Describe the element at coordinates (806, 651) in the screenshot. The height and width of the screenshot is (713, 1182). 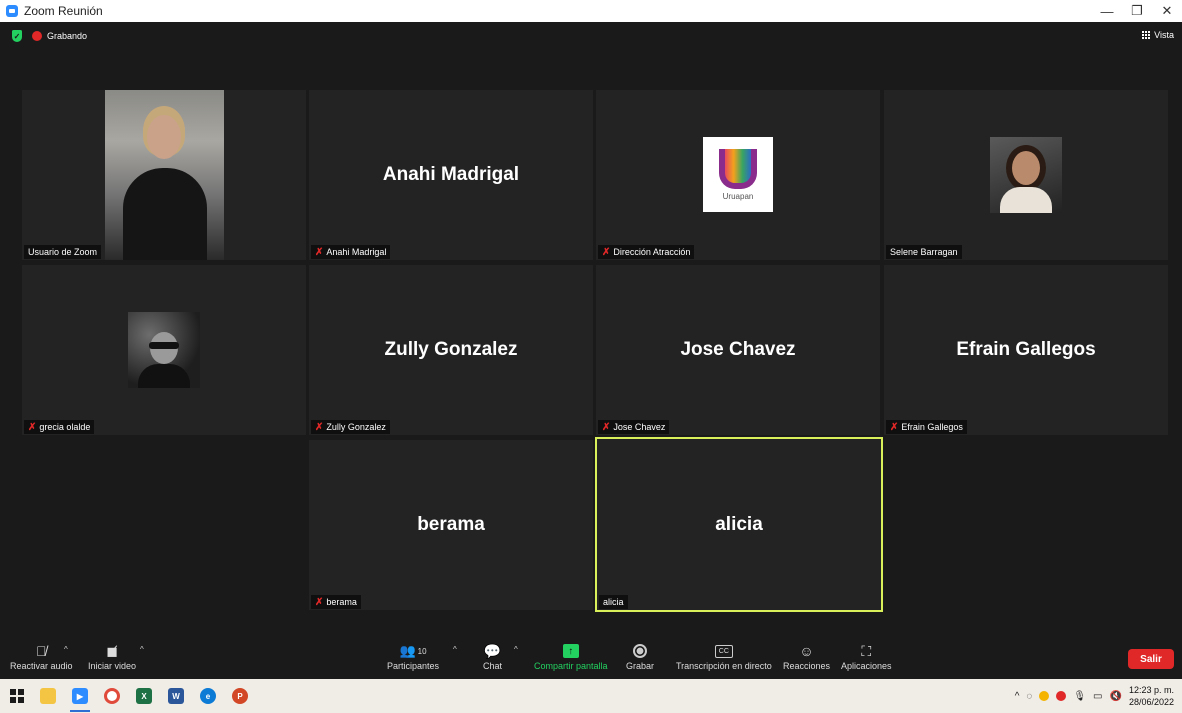
I see `smiley-icon: ☺` at that location.